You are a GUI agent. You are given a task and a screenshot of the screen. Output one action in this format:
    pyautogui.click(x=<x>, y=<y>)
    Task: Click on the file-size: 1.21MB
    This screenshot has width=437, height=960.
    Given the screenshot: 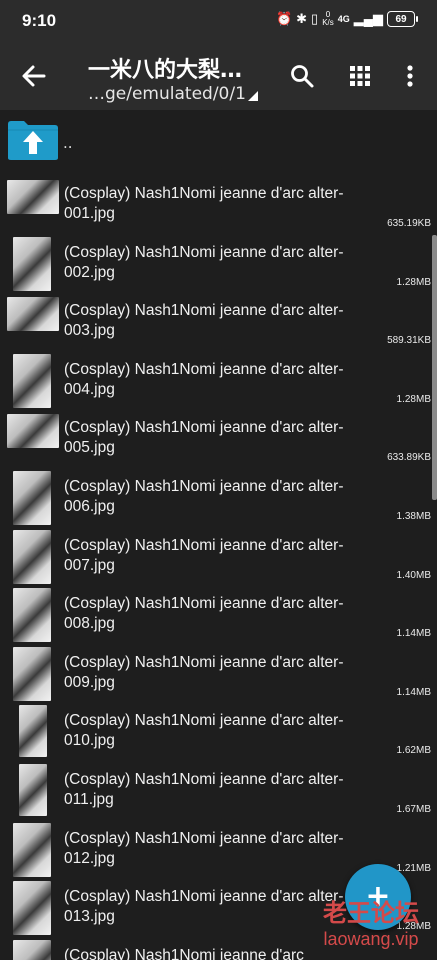 What is the action you would take?
    pyautogui.click(x=413, y=868)
    